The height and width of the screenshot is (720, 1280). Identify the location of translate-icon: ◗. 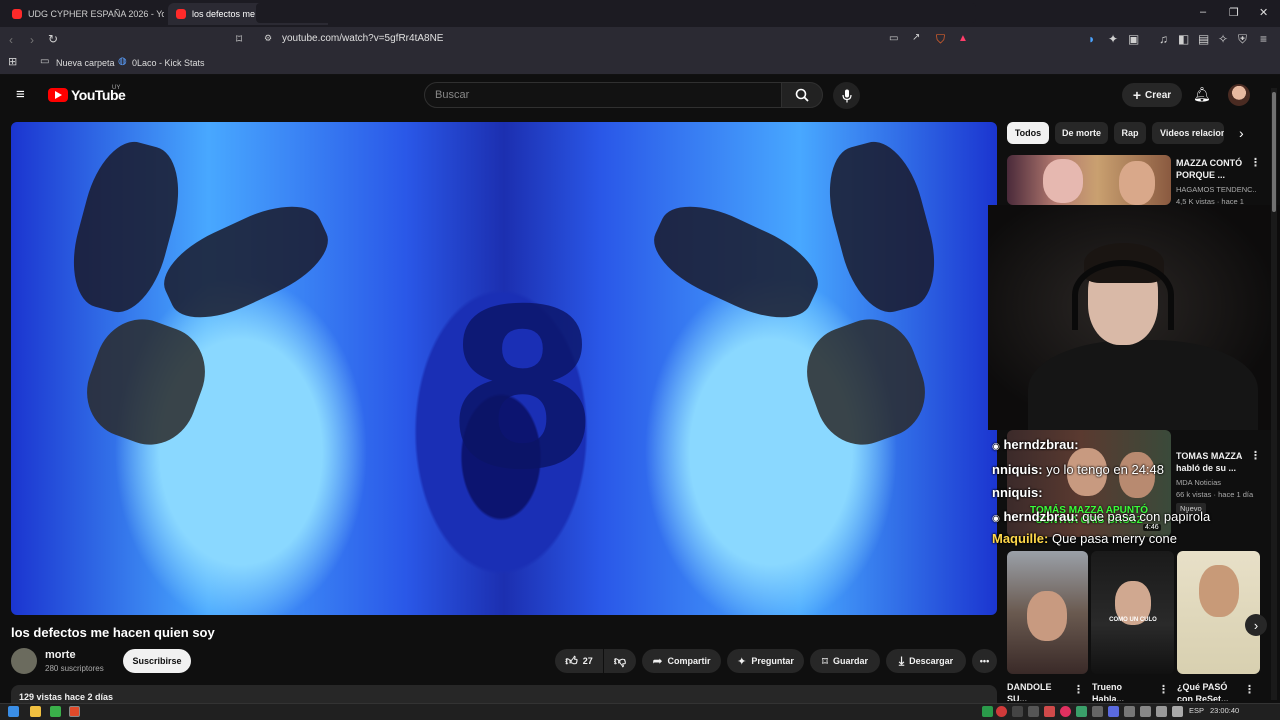
(1091, 39).